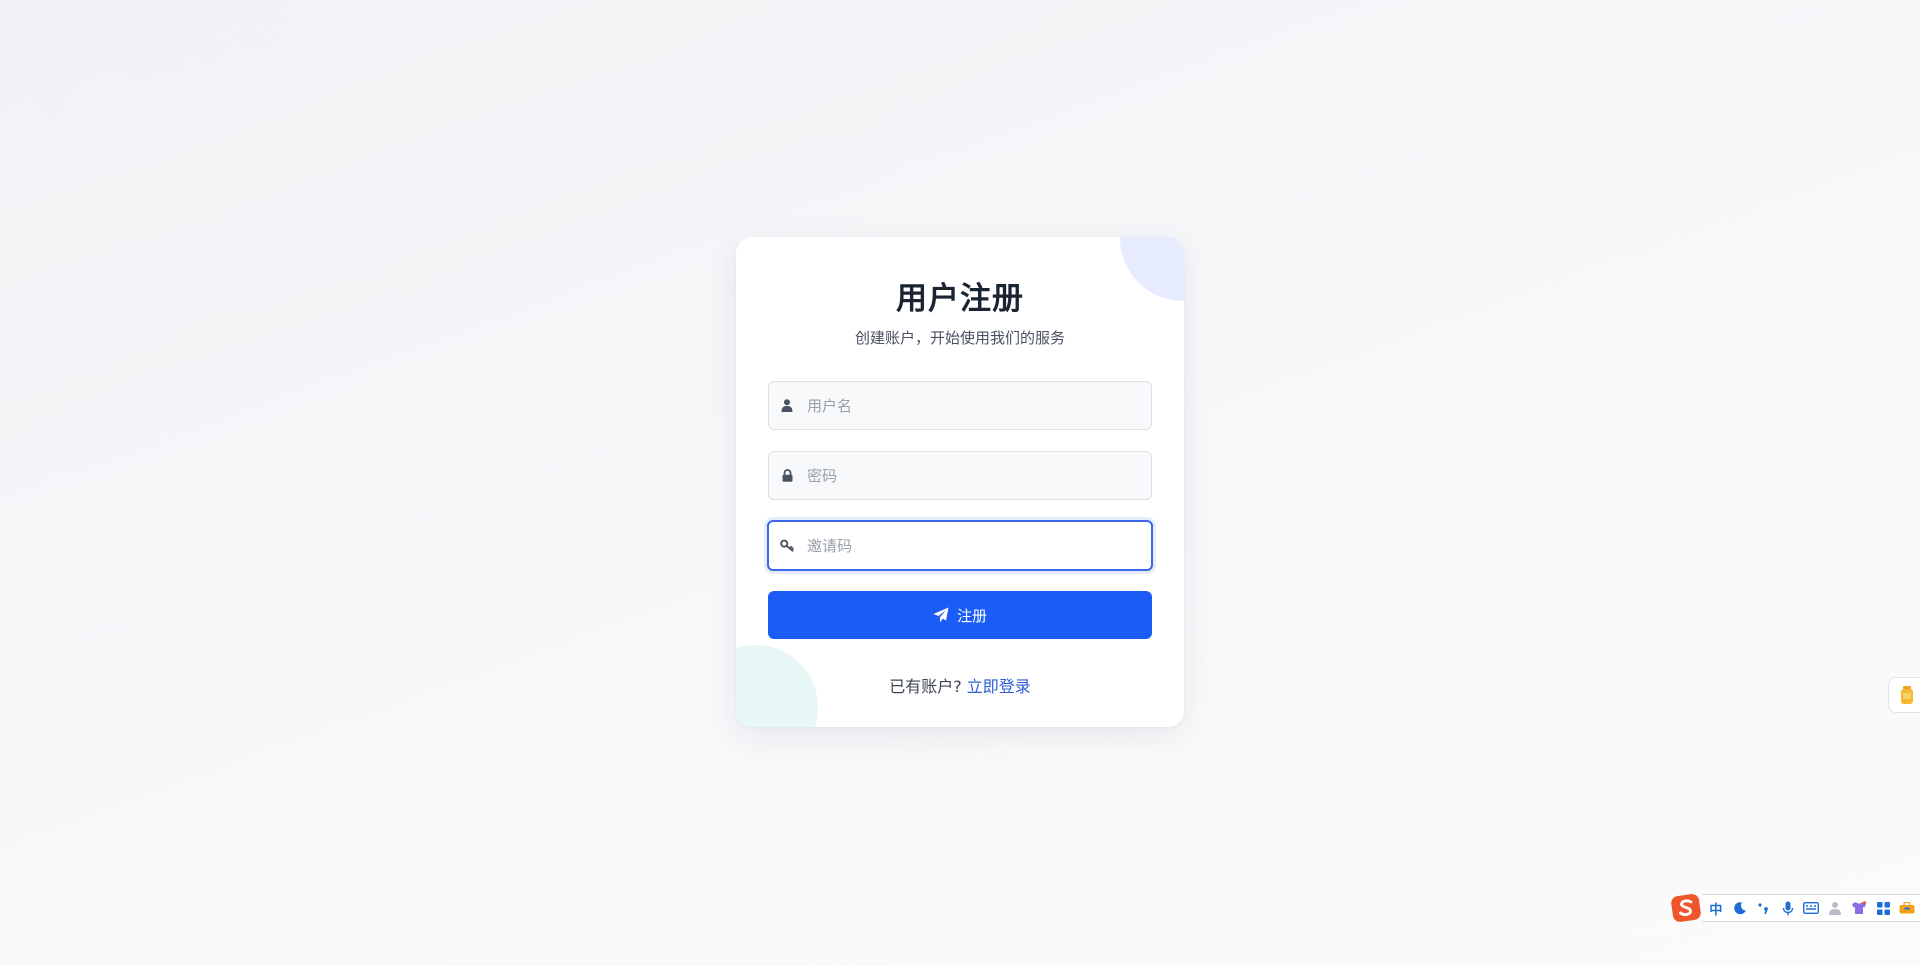  I want to click on ime-mode-toggle: 中, so click(1716, 908).